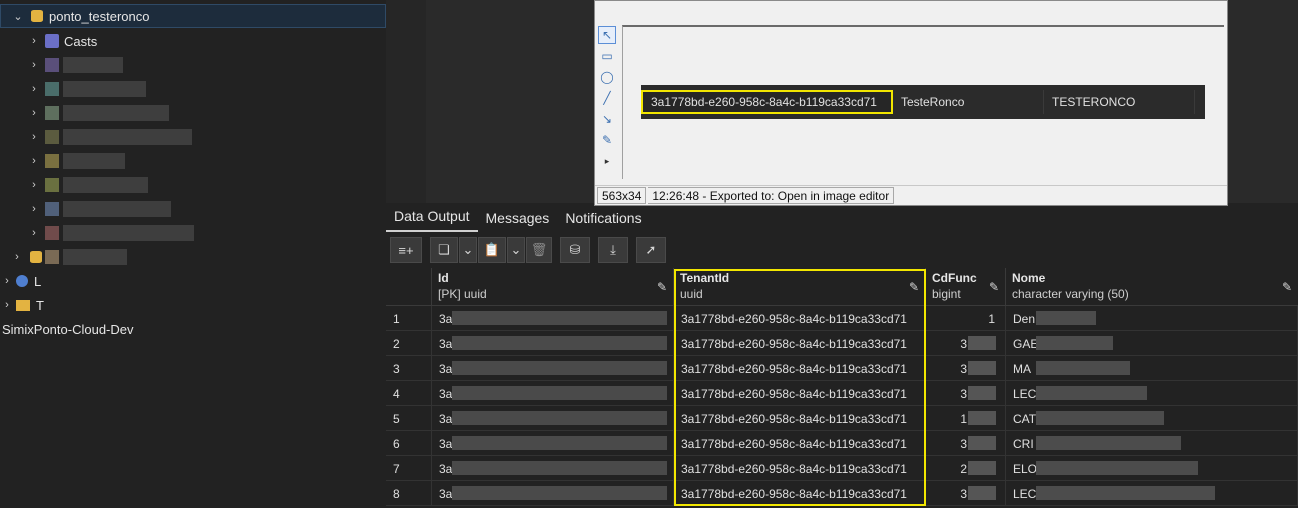 Image resolution: width=1298 pixels, height=508 pixels. I want to click on tab-messages: Messages, so click(518, 221).